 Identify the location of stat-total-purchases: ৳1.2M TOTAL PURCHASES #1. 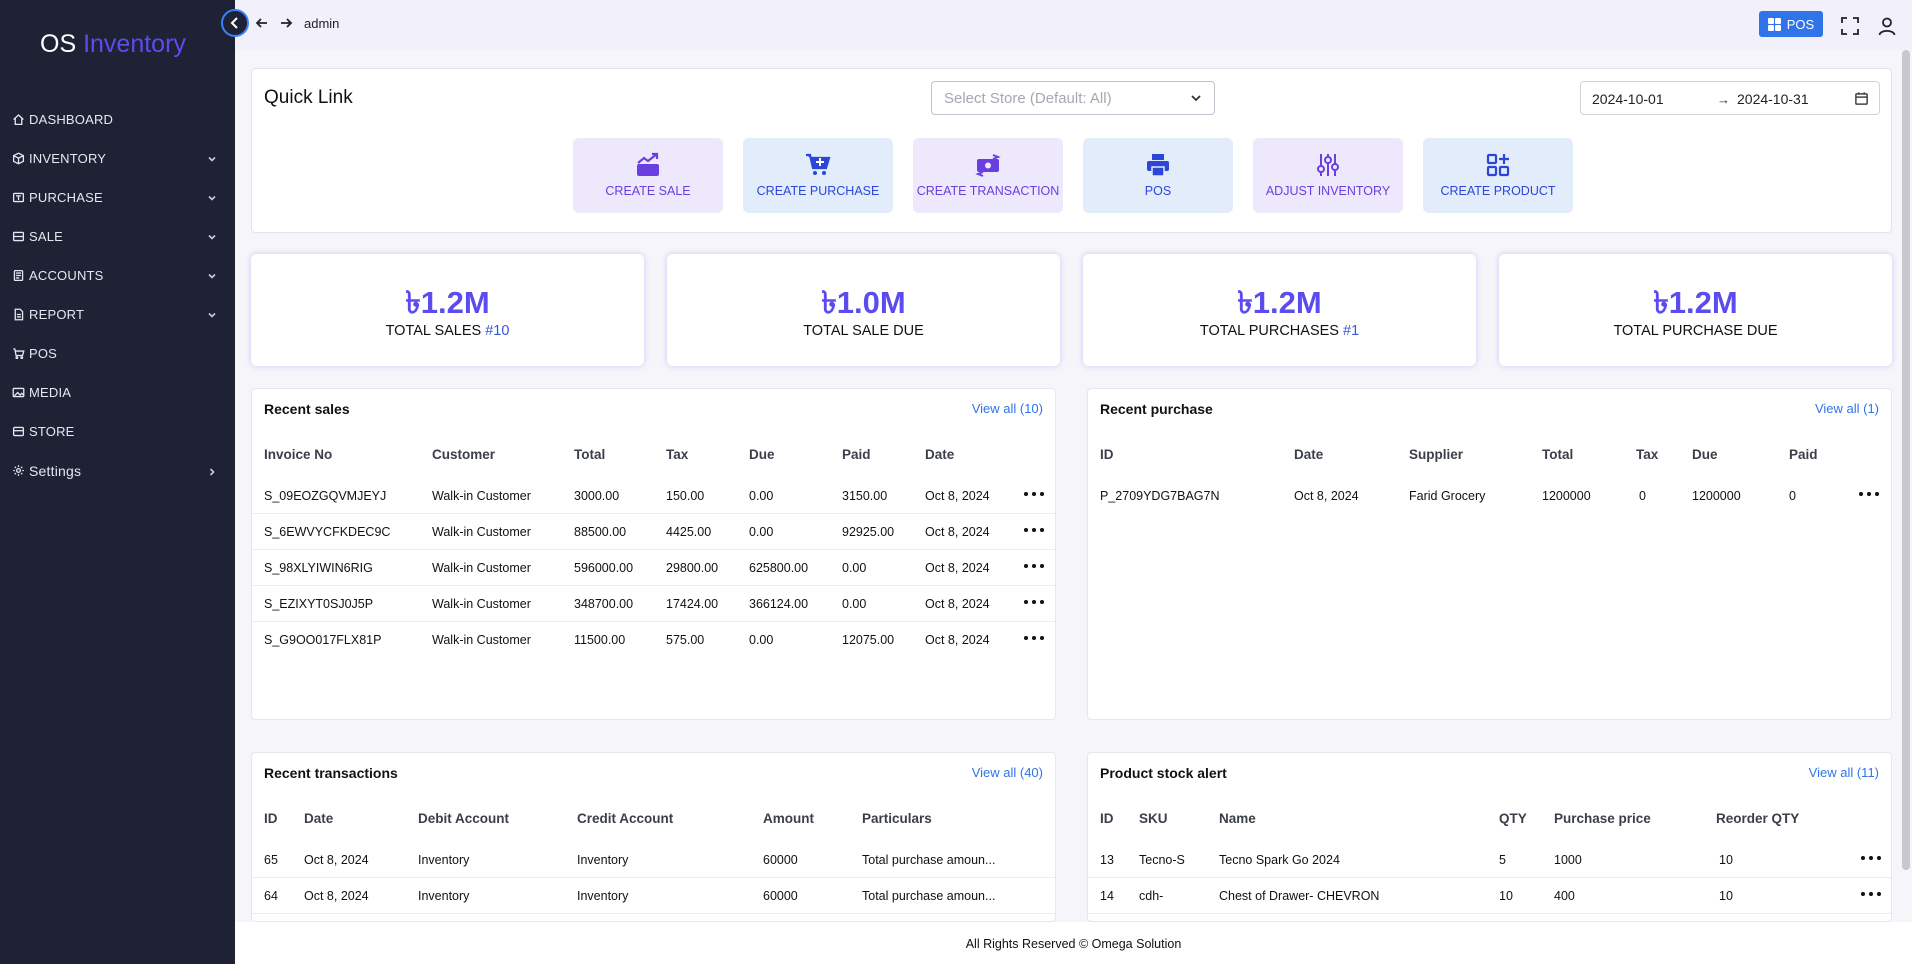
(1279, 310).